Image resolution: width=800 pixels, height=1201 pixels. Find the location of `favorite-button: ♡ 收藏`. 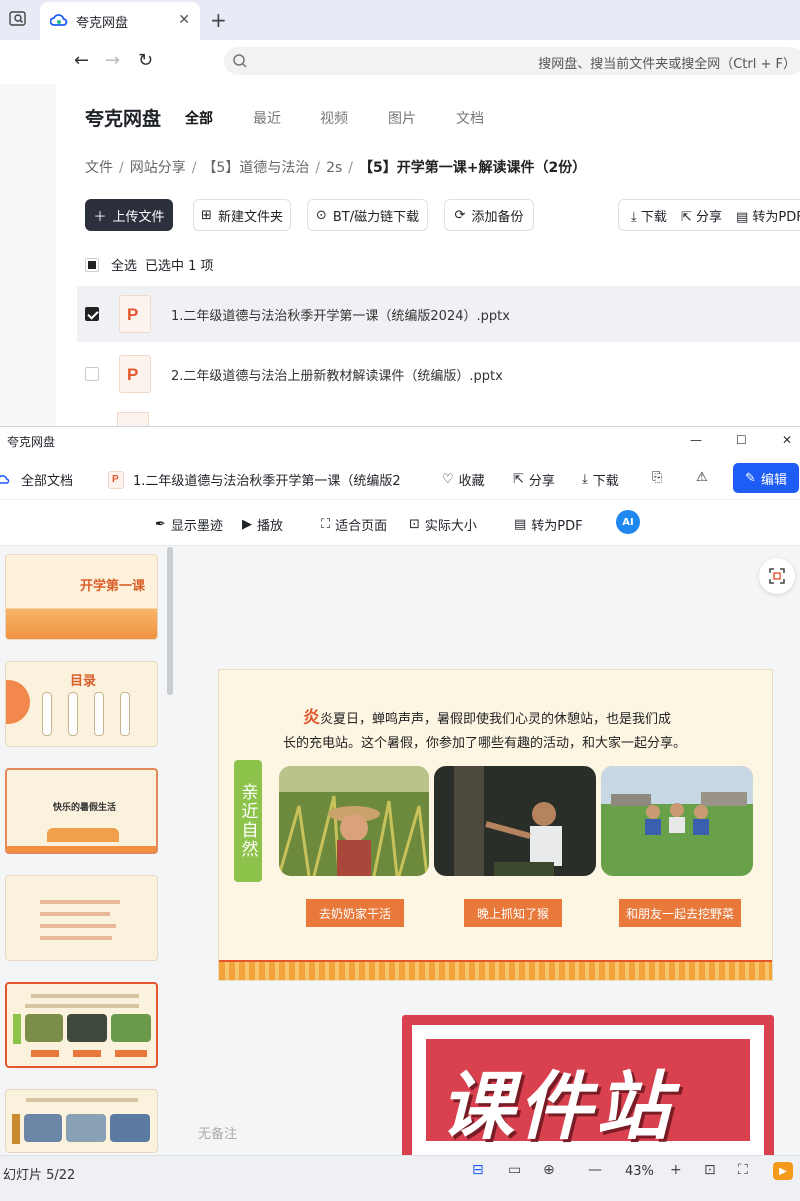

favorite-button: ♡ 收藏 is located at coordinates (463, 479).